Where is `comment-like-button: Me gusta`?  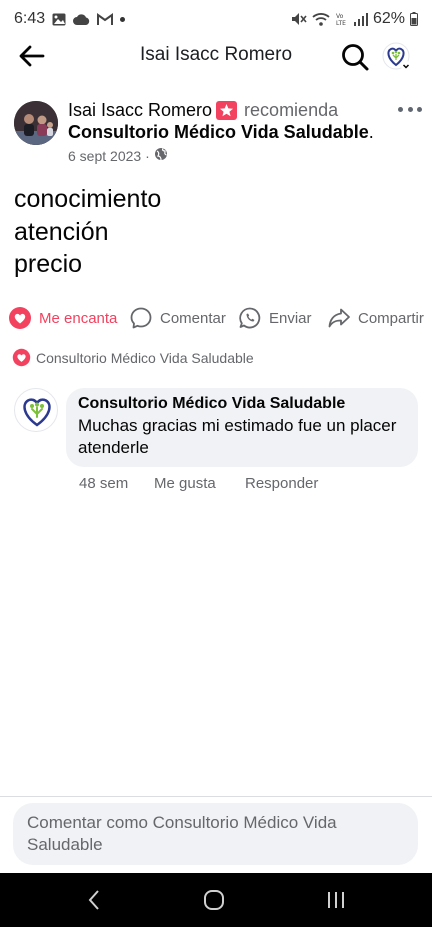 comment-like-button: Me gusta is located at coordinates (199, 483).